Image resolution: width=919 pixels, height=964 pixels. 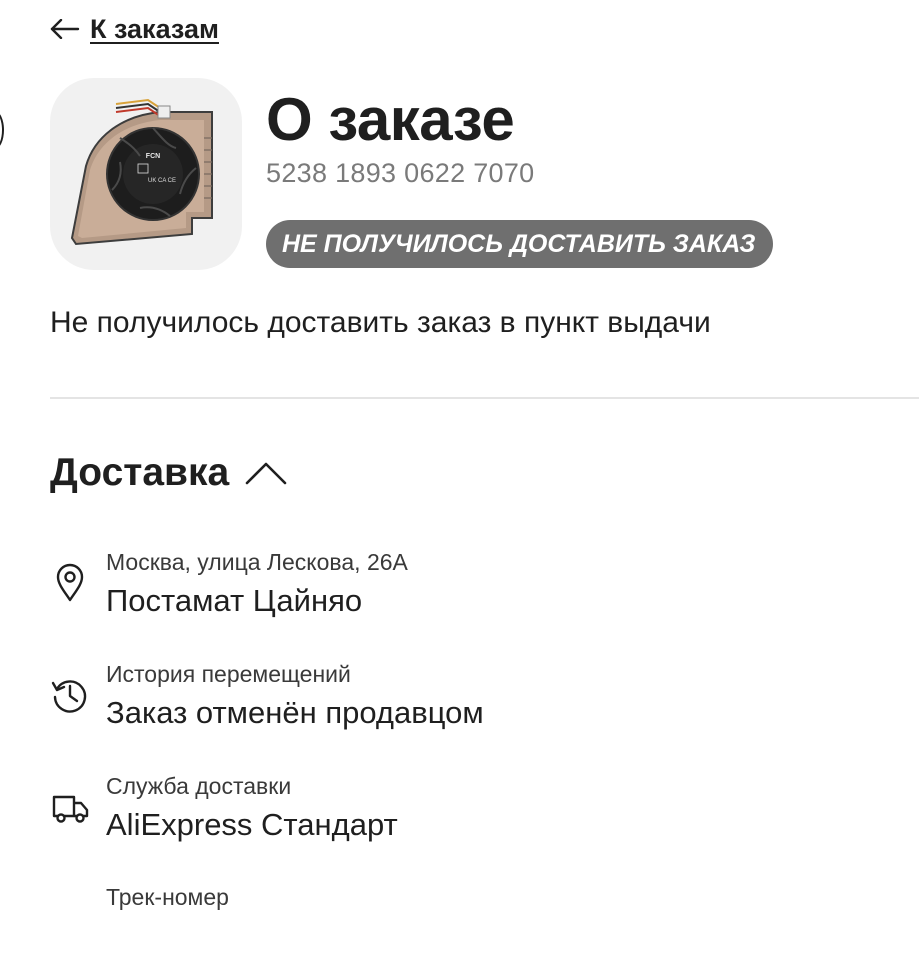 I want to click on delivery-section-toggle: Доставка, so click(x=168, y=473).